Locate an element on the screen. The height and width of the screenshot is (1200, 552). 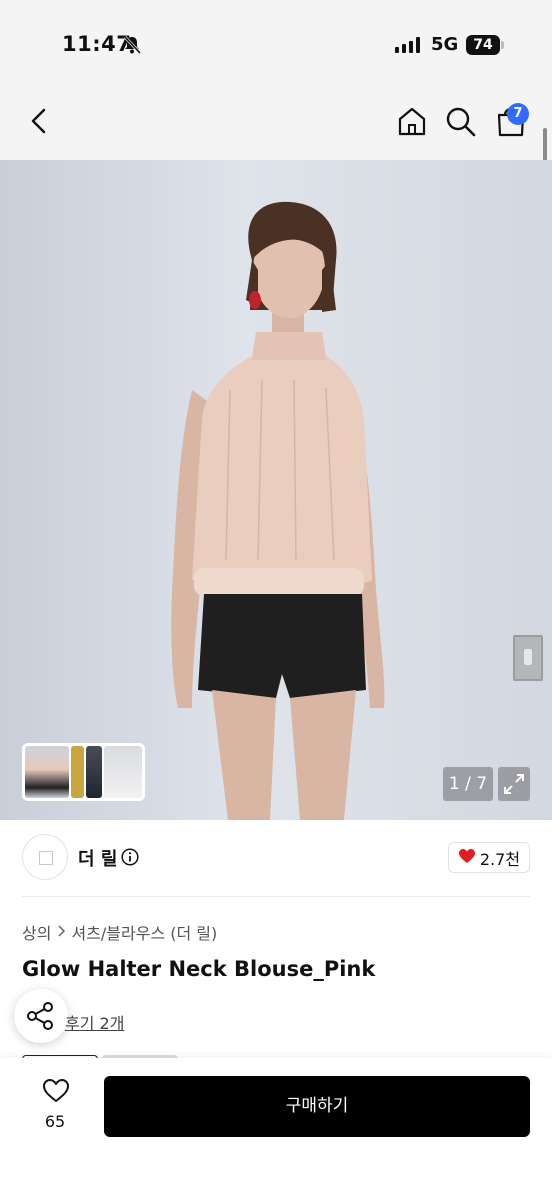
heart-outline-icon is located at coordinates (56, 1093).